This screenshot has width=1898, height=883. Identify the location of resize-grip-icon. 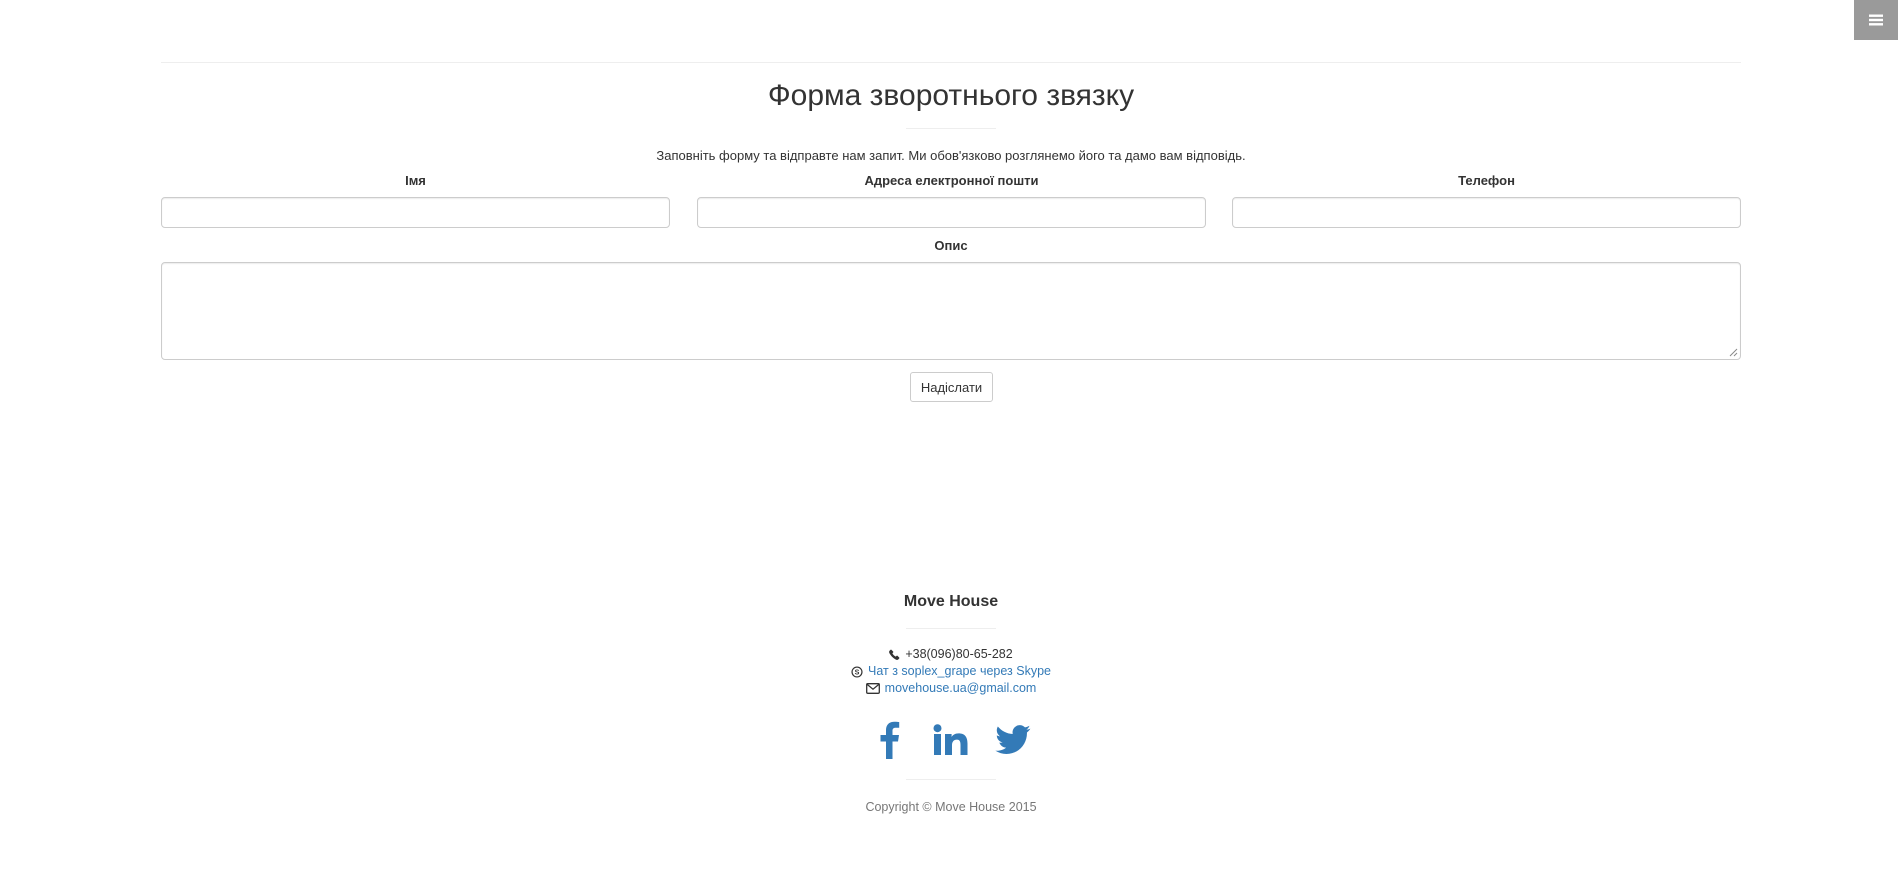
(1733, 352).